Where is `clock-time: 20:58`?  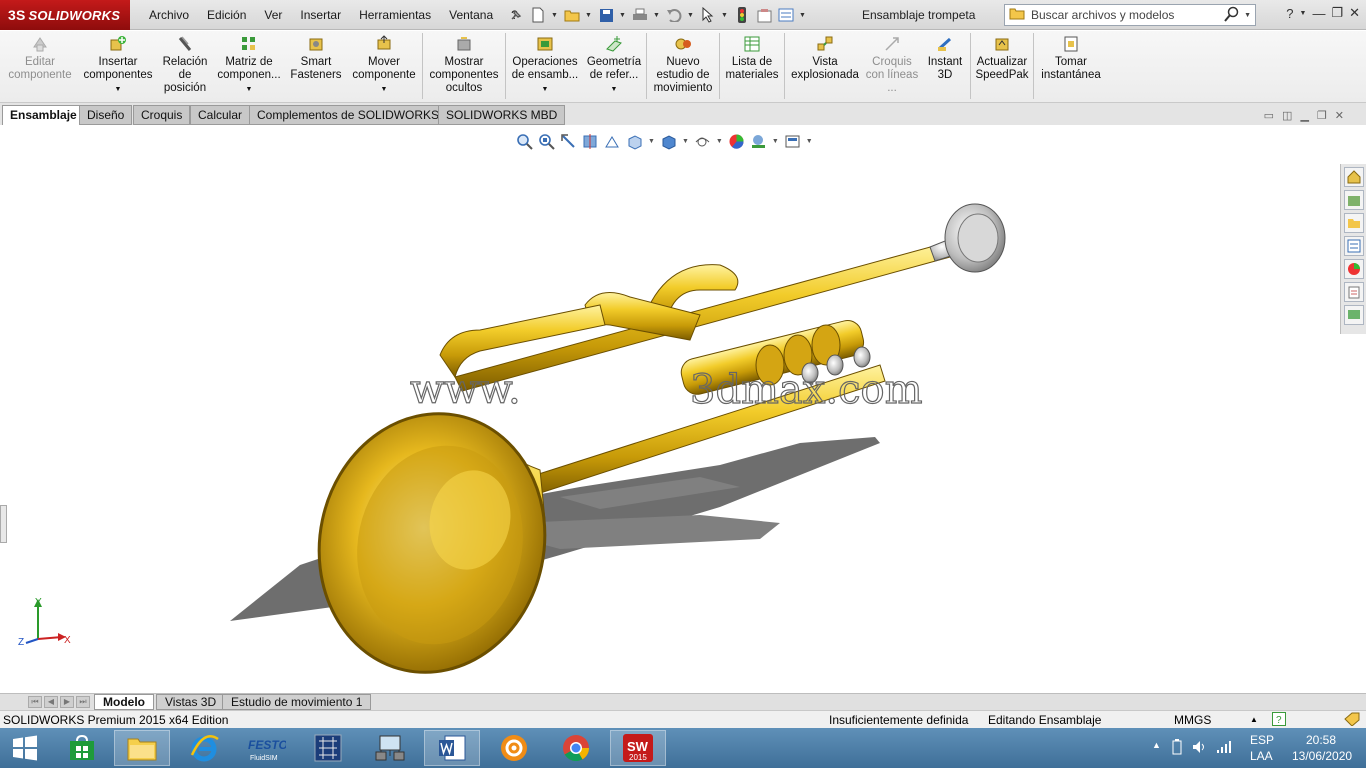
clock-time: 20:58 is located at coordinates (1321, 740).